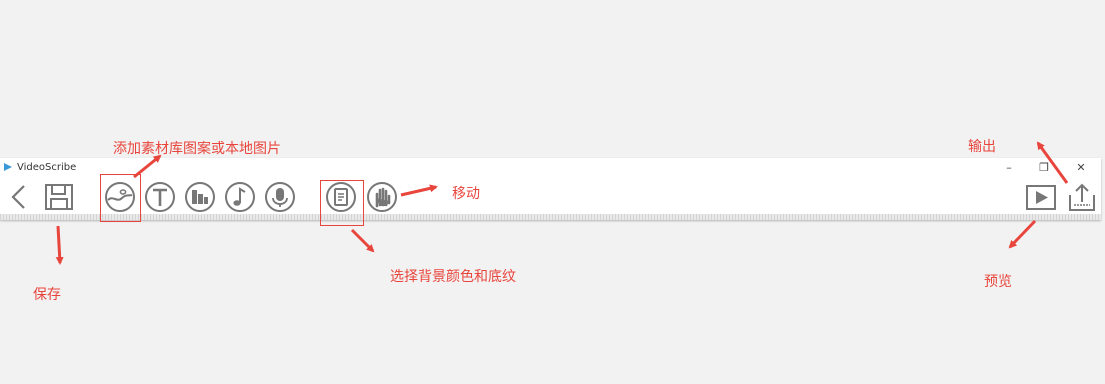 This screenshot has width=1105, height=384. I want to click on export-button, so click(1082, 197).